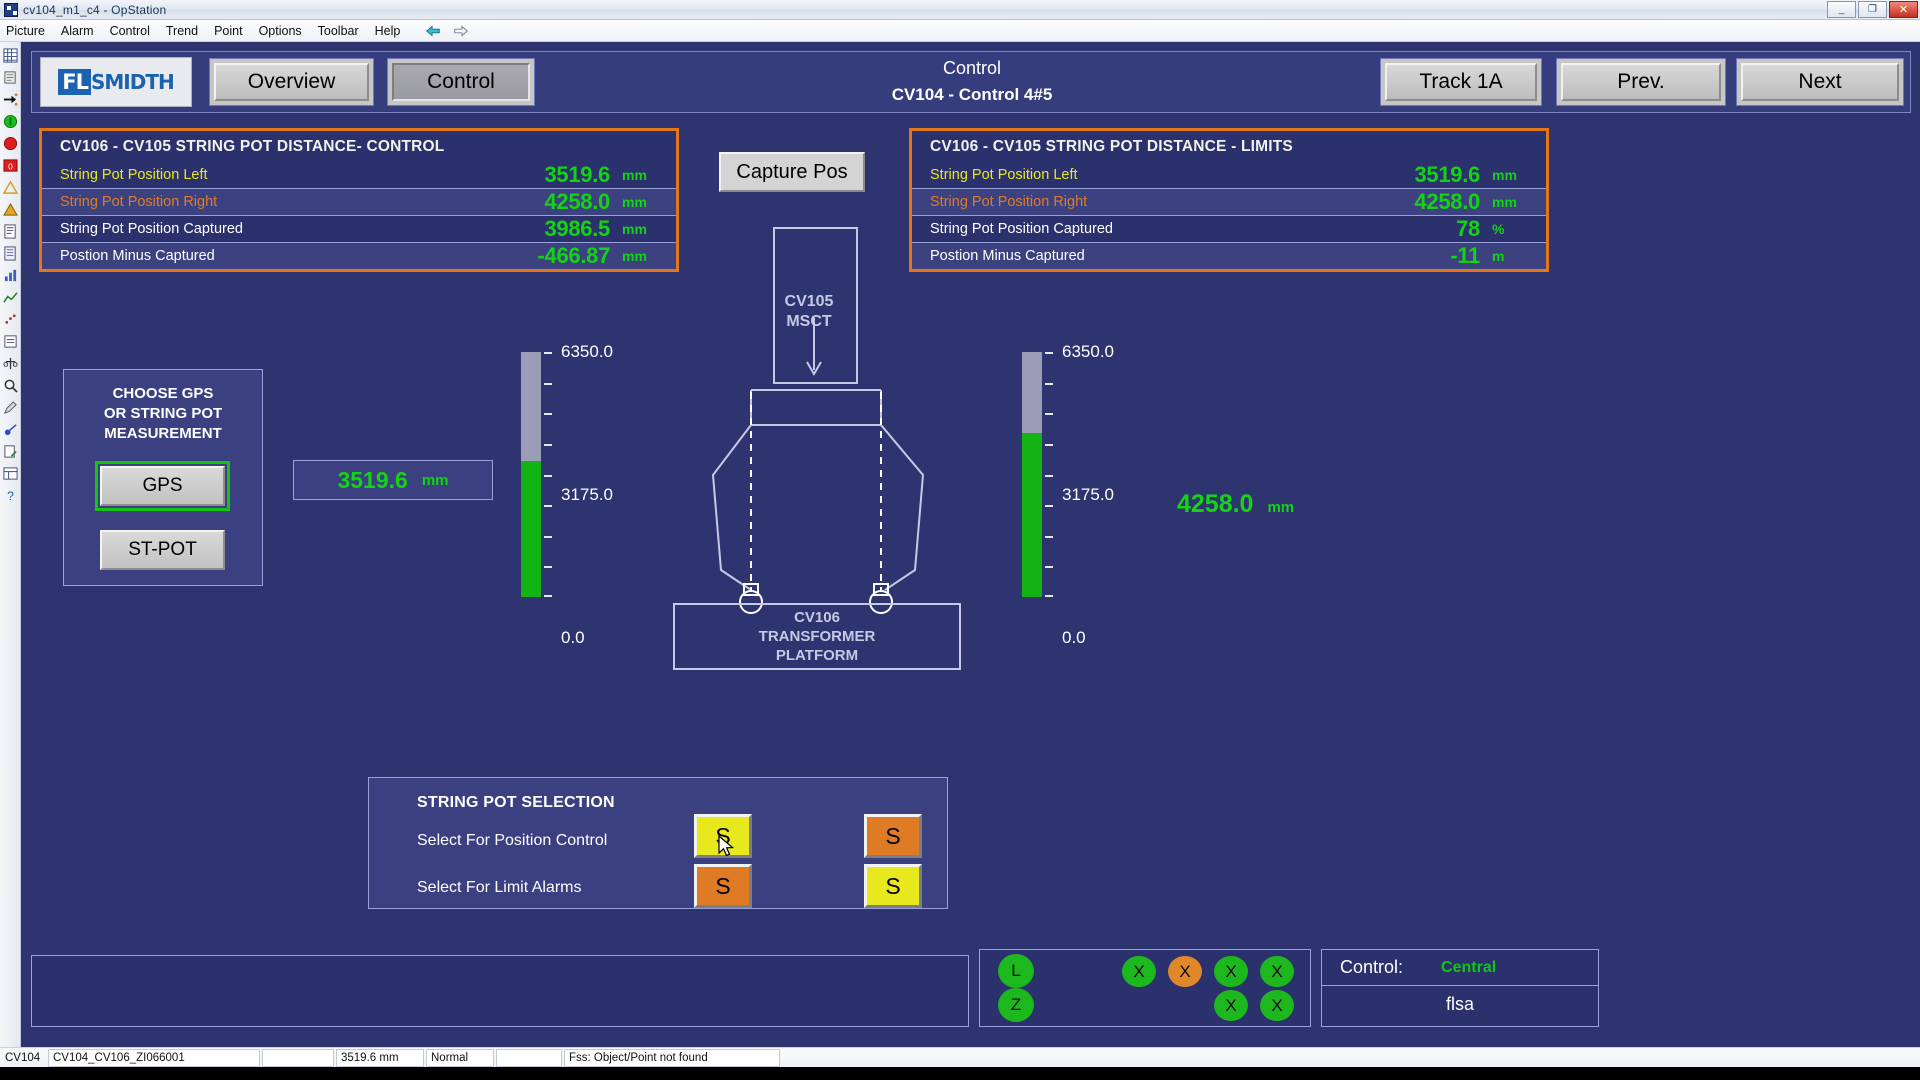 Image resolution: width=1920 pixels, height=1080 pixels. I want to click on limit-alarms-right-select-button: S, so click(893, 886).